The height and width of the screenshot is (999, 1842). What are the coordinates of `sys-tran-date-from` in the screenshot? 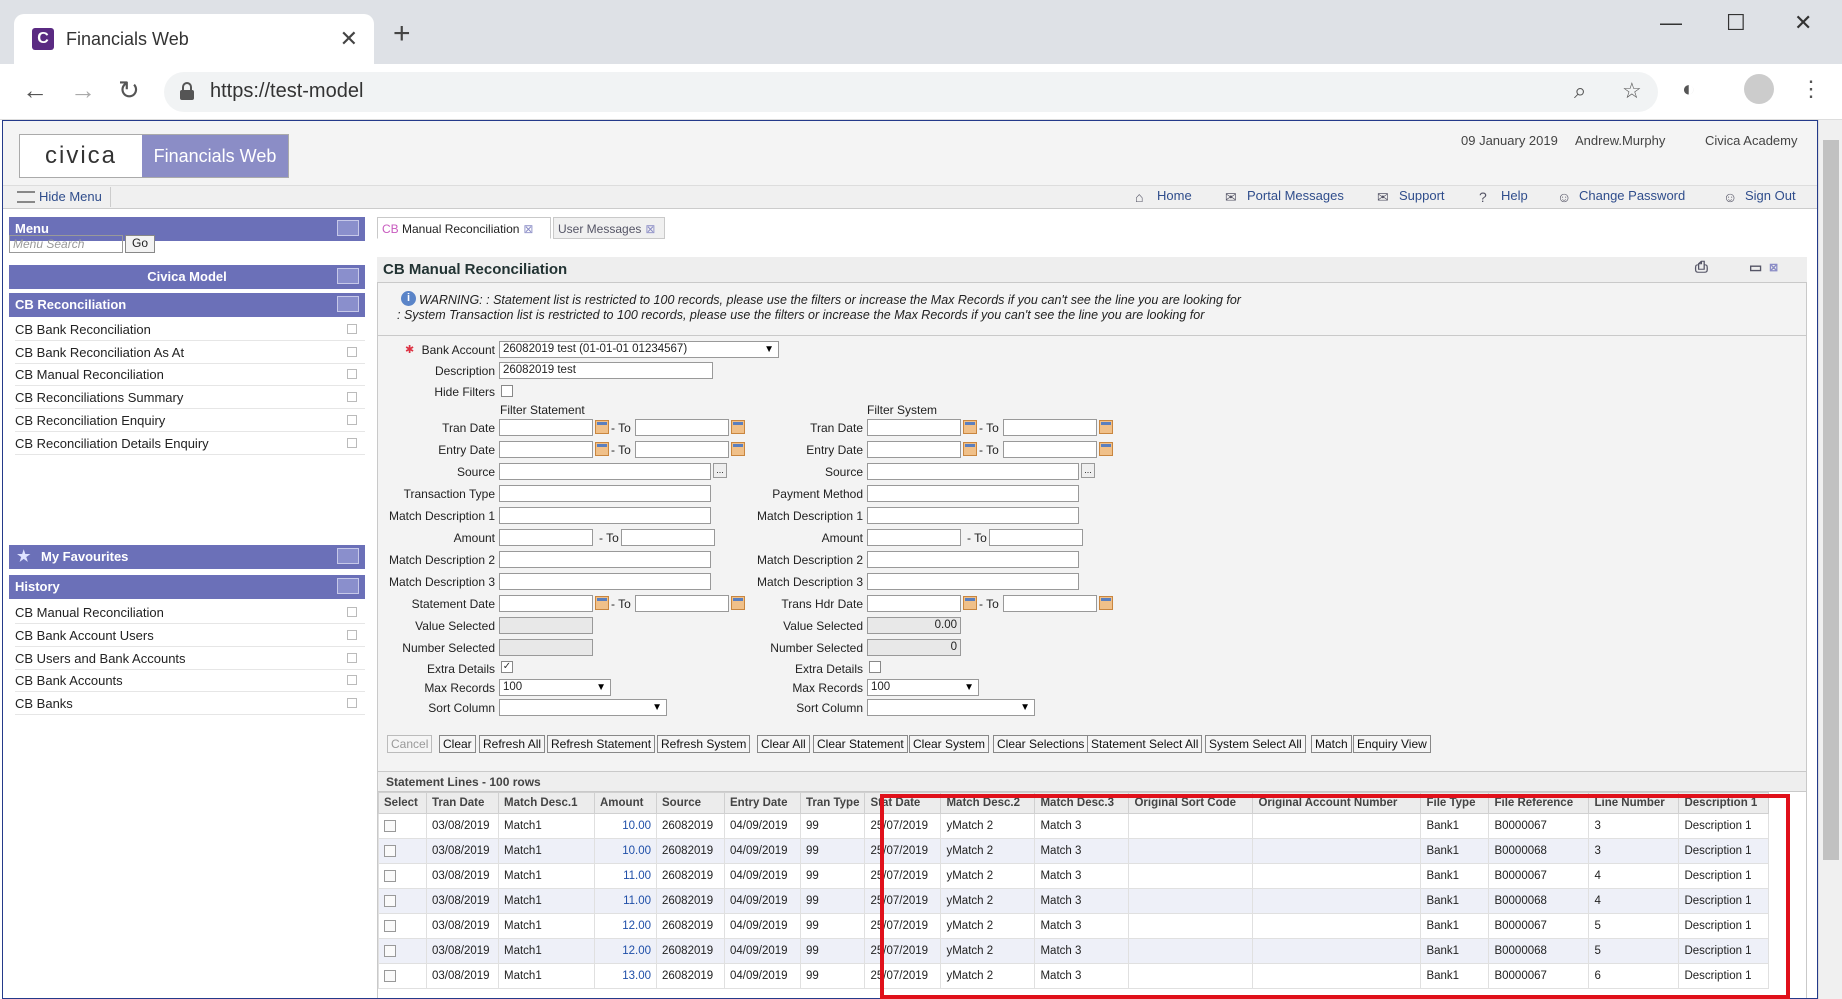 It's located at (914, 427).